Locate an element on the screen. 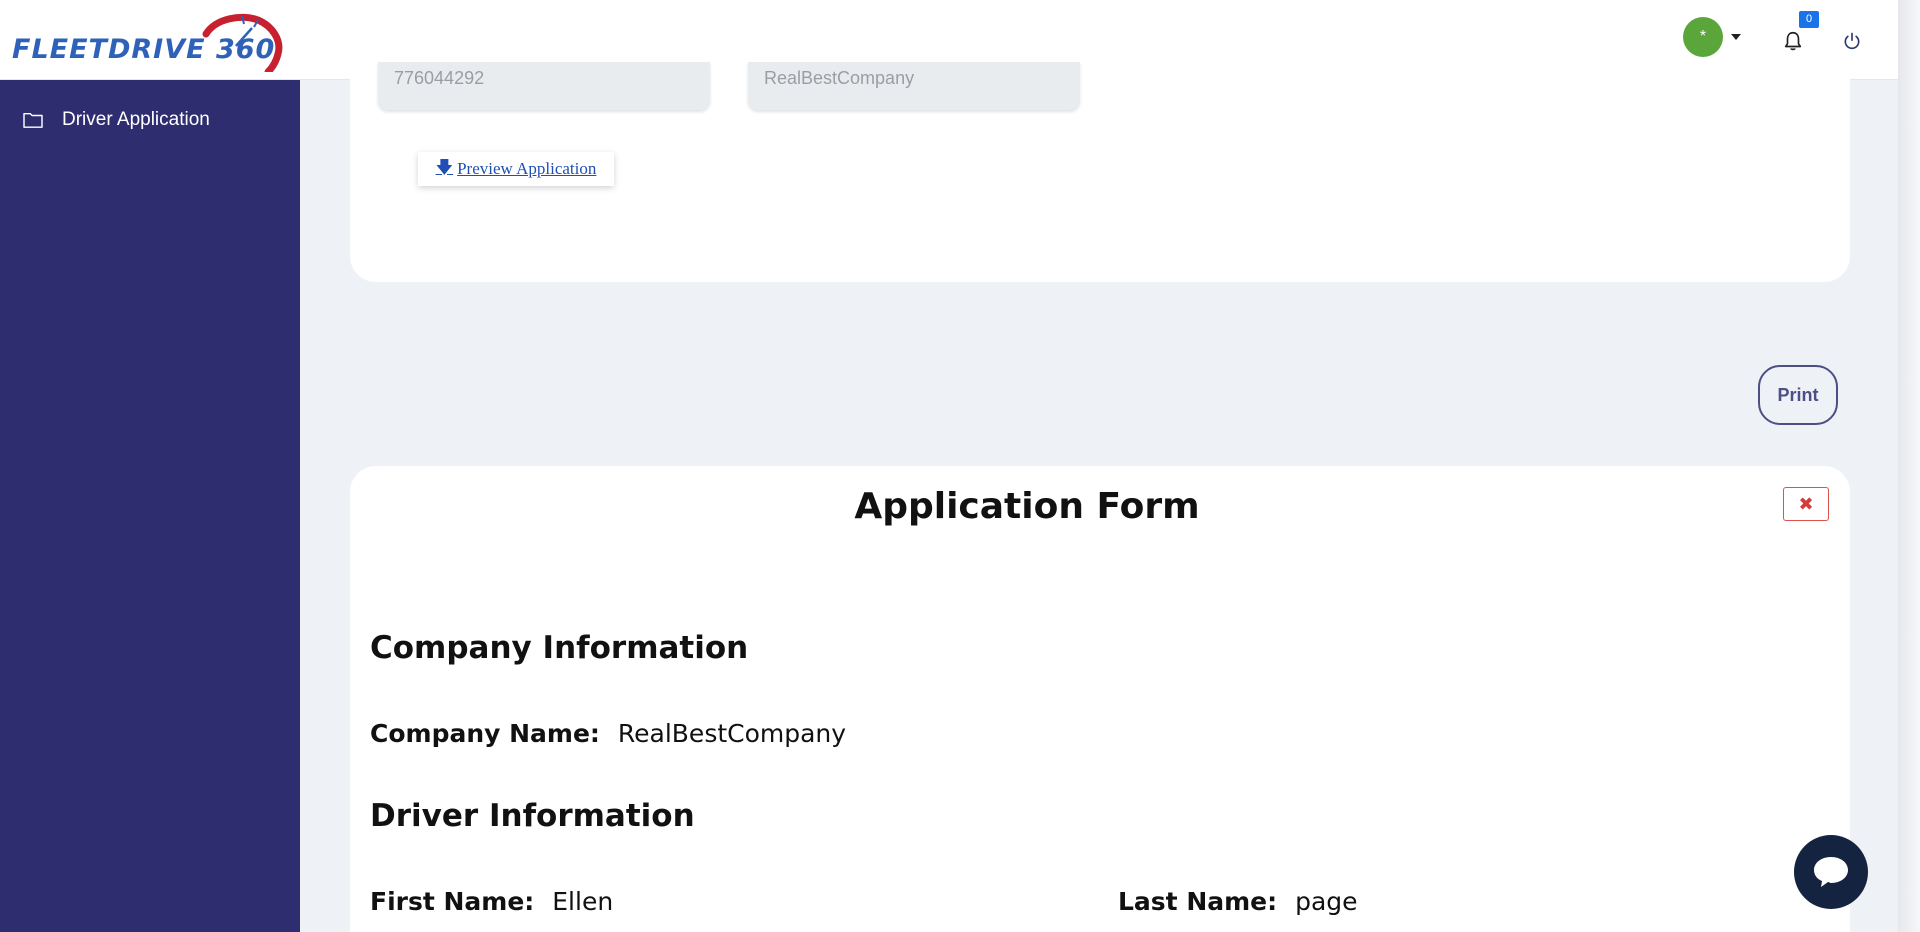 This screenshot has width=1920, height=932. last-name-label: Last Name: is located at coordinates (1198, 901).